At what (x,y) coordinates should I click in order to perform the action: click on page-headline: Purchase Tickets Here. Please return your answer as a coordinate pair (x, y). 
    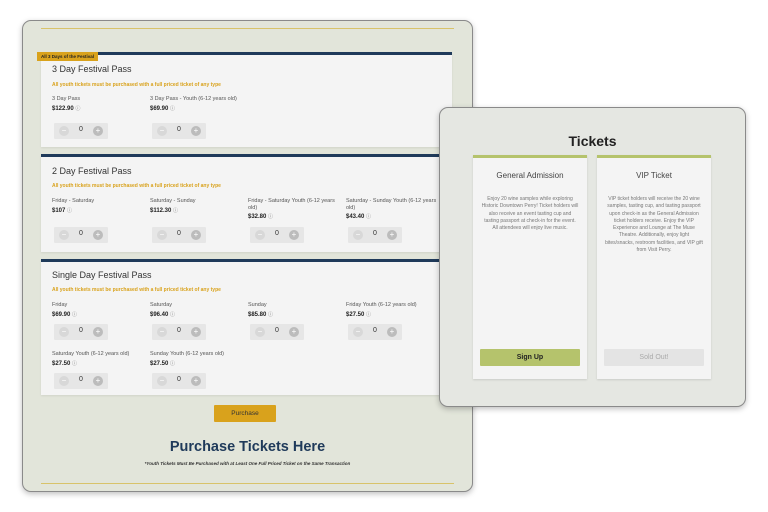
    Looking at the image, I should click on (247, 447).